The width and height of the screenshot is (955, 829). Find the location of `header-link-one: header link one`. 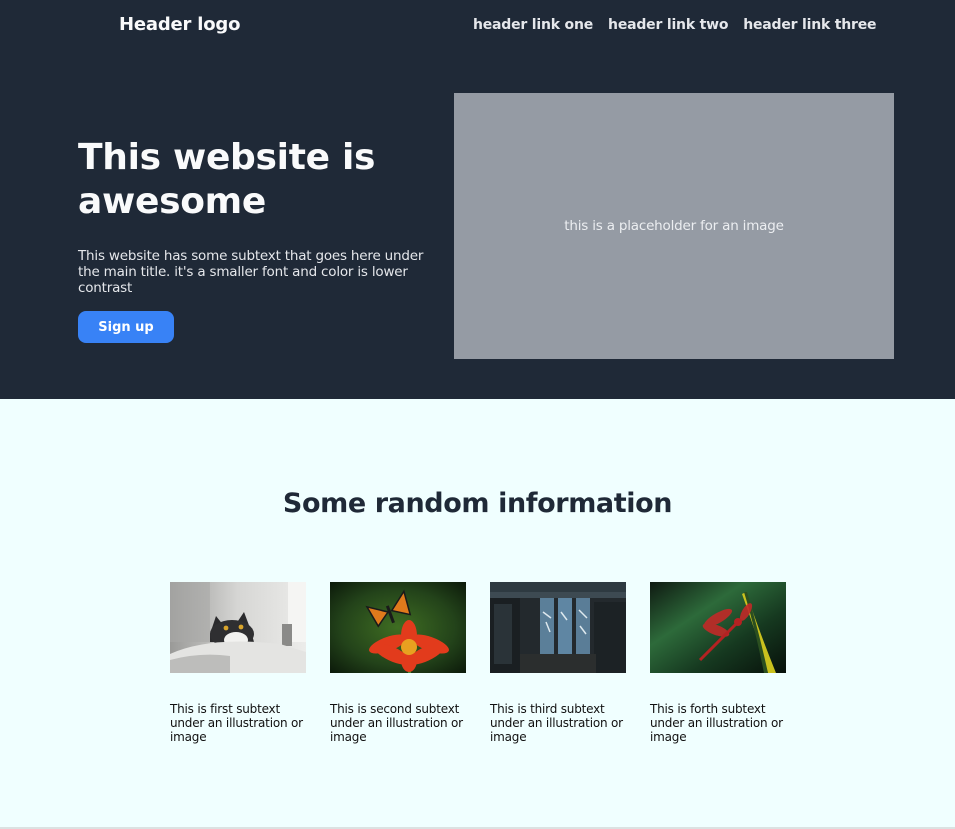

header-link-one: header link one is located at coordinates (533, 25).